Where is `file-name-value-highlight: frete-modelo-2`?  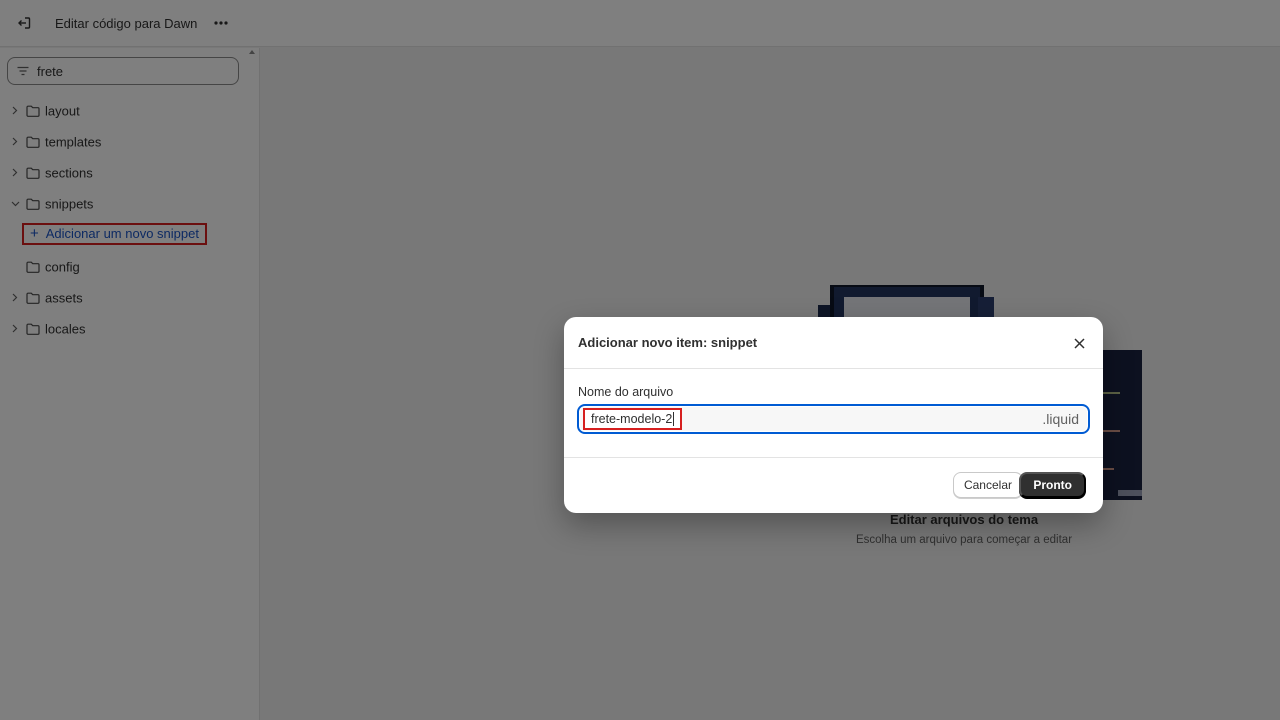
file-name-value-highlight: frete-modelo-2 is located at coordinates (633, 419).